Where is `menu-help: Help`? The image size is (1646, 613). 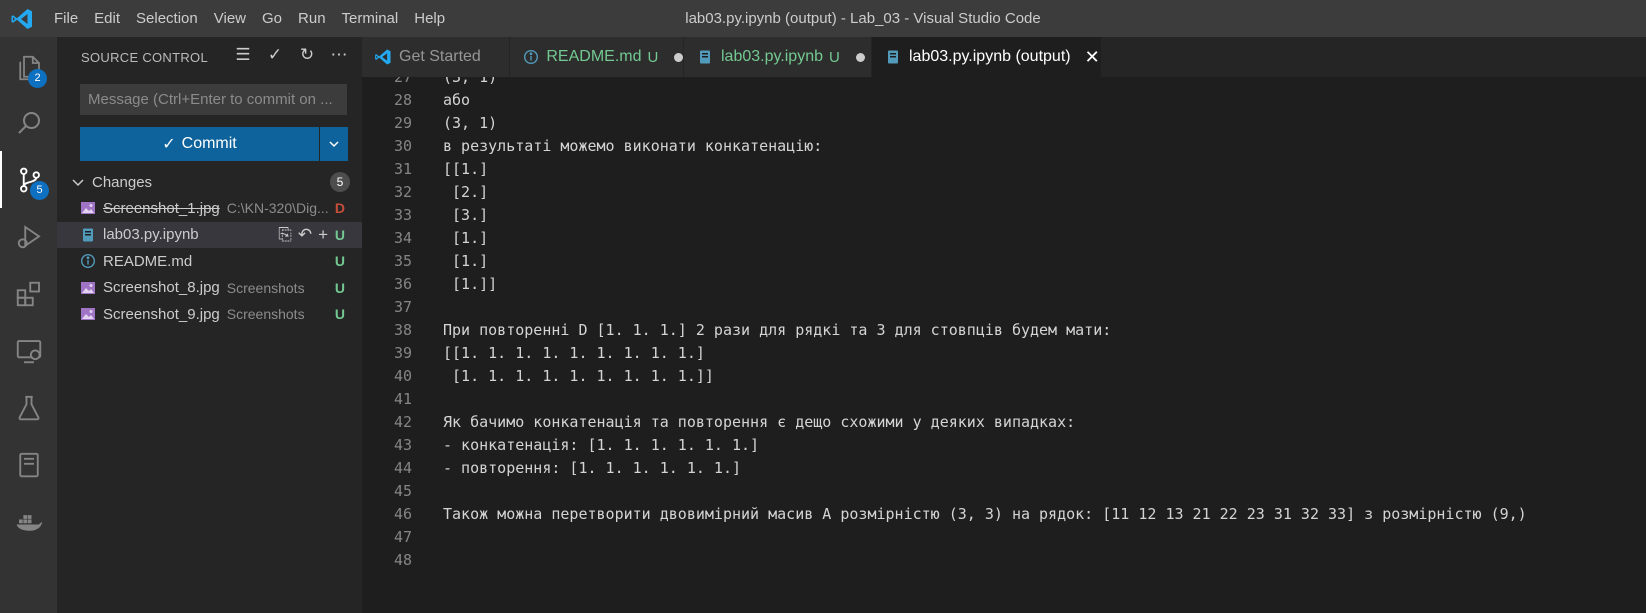 menu-help: Help is located at coordinates (429, 18).